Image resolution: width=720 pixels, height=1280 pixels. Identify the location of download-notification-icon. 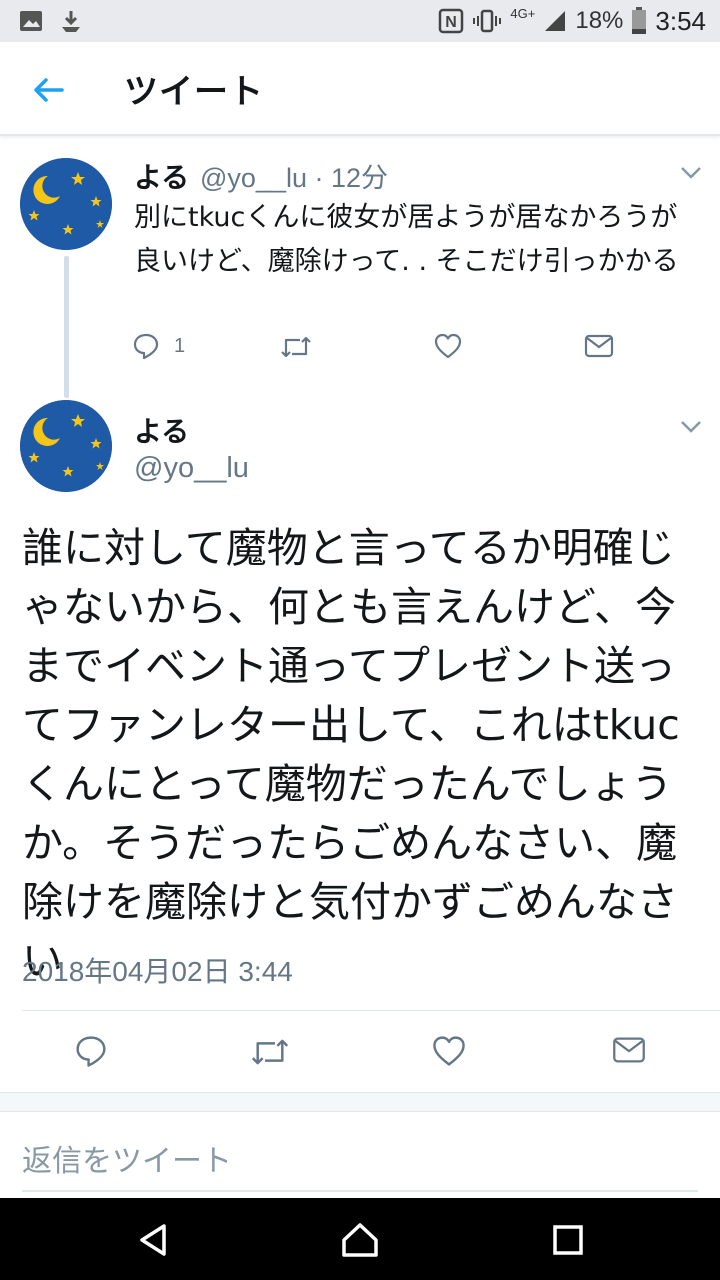
(71, 21).